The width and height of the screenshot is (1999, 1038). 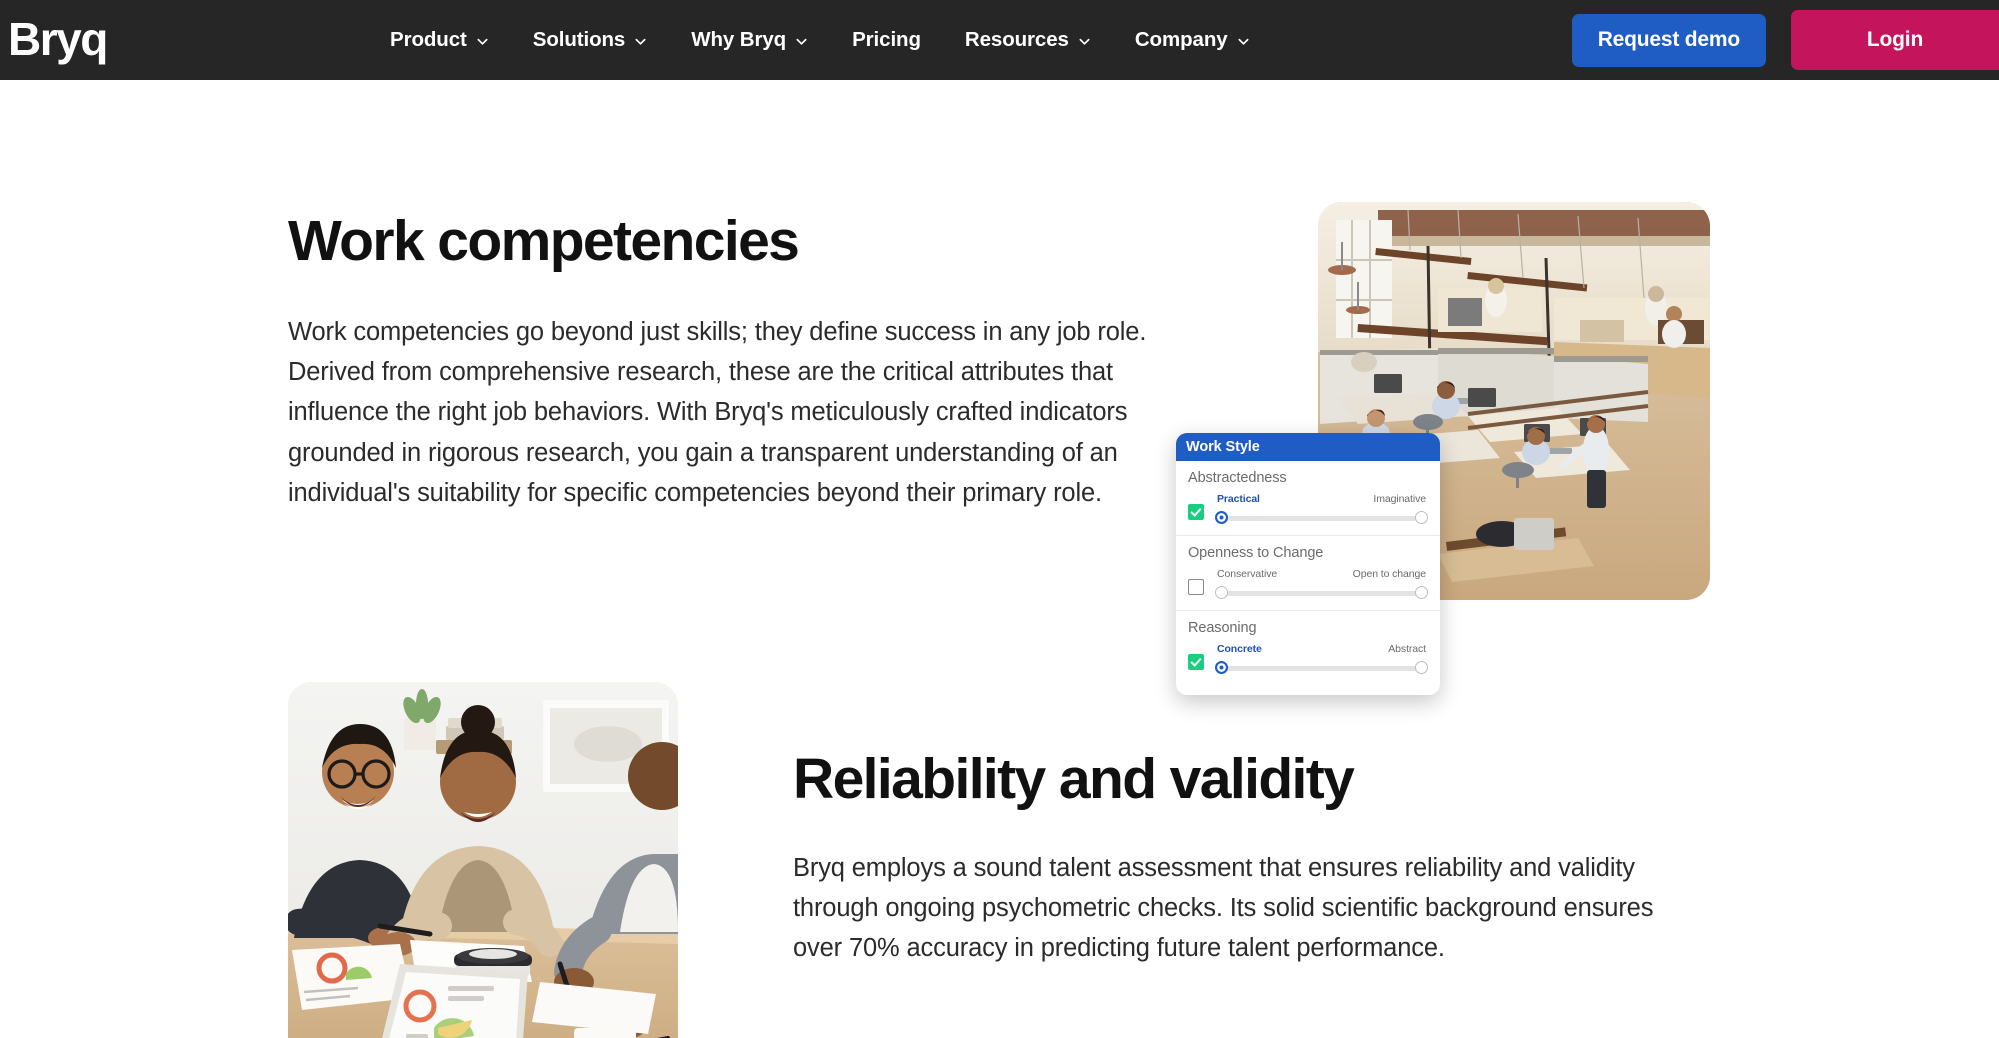 I want to click on trait-scale-openness-to-change: Conservative Open to change, so click(x=1321, y=584).